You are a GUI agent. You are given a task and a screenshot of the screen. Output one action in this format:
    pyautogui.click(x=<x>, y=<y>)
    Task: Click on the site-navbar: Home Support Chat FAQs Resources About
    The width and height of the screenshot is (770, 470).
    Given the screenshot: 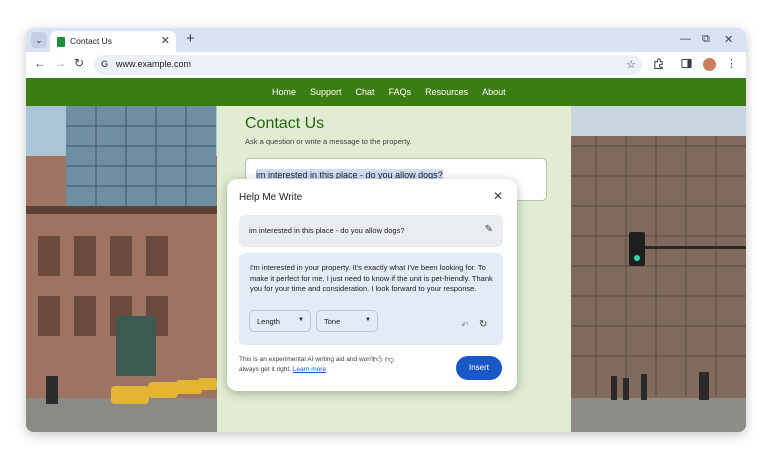 What is the action you would take?
    pyautogui.click(x=386, y=92)
    